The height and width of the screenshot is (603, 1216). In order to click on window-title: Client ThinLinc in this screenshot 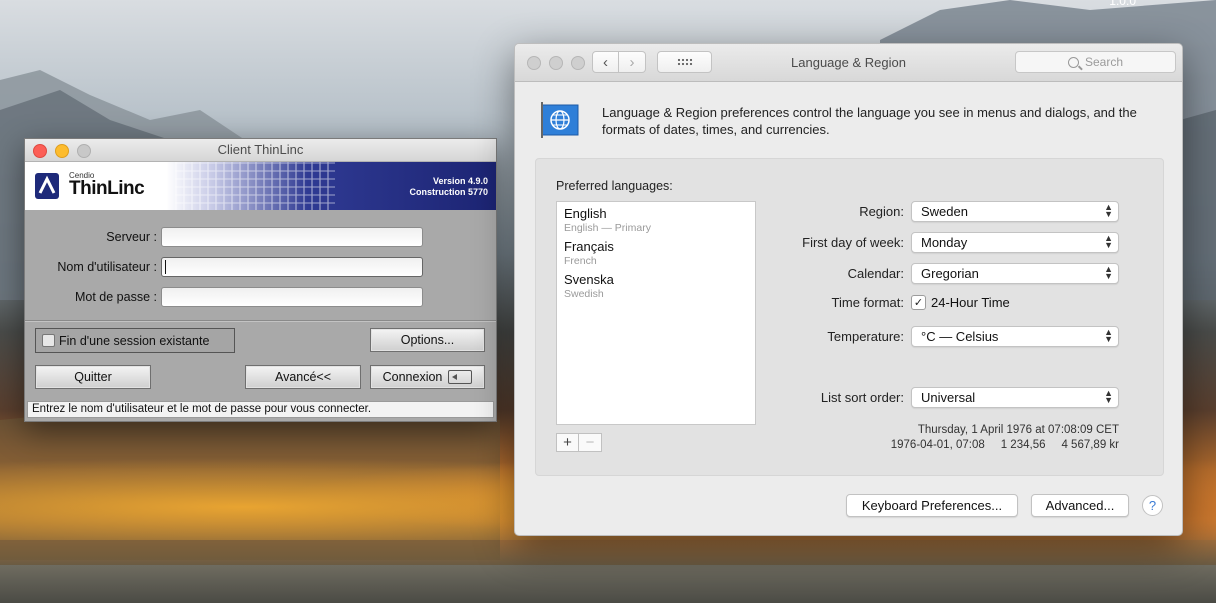, I will do `click(260, 149)`.